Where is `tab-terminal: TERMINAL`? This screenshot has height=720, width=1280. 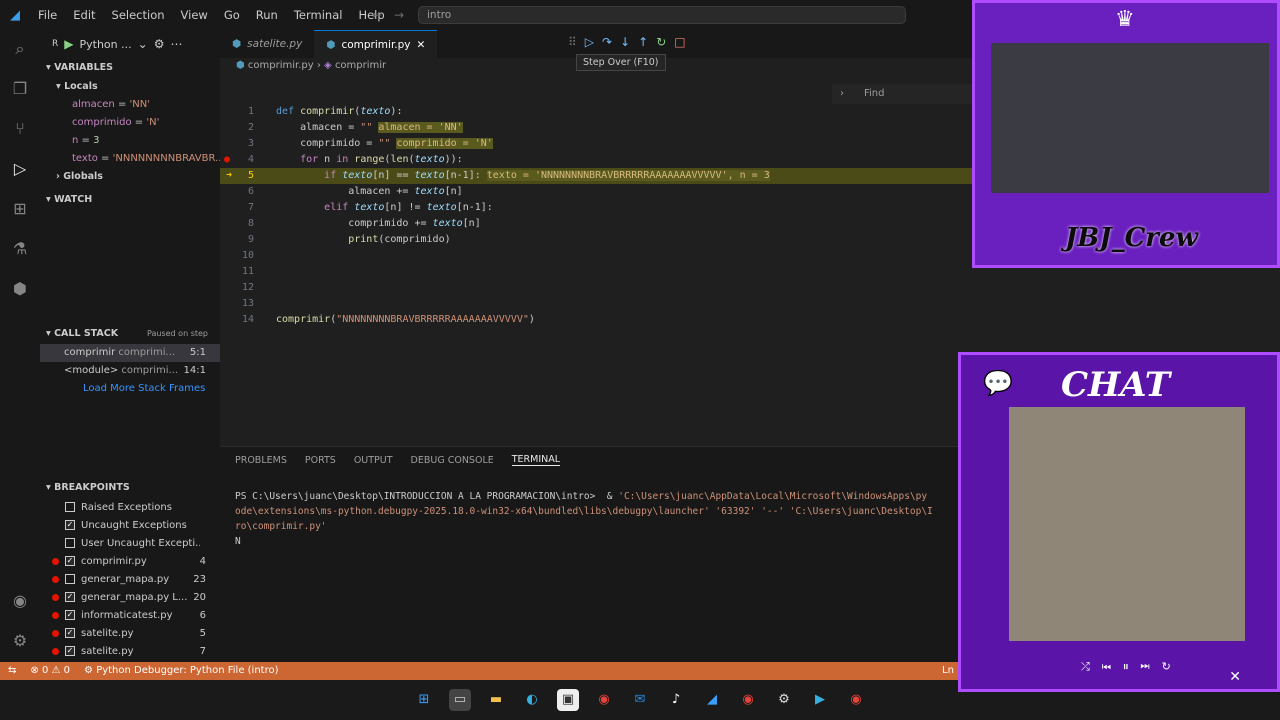
tab-terminal: TERMINAL is located at coordinates (536, 460).